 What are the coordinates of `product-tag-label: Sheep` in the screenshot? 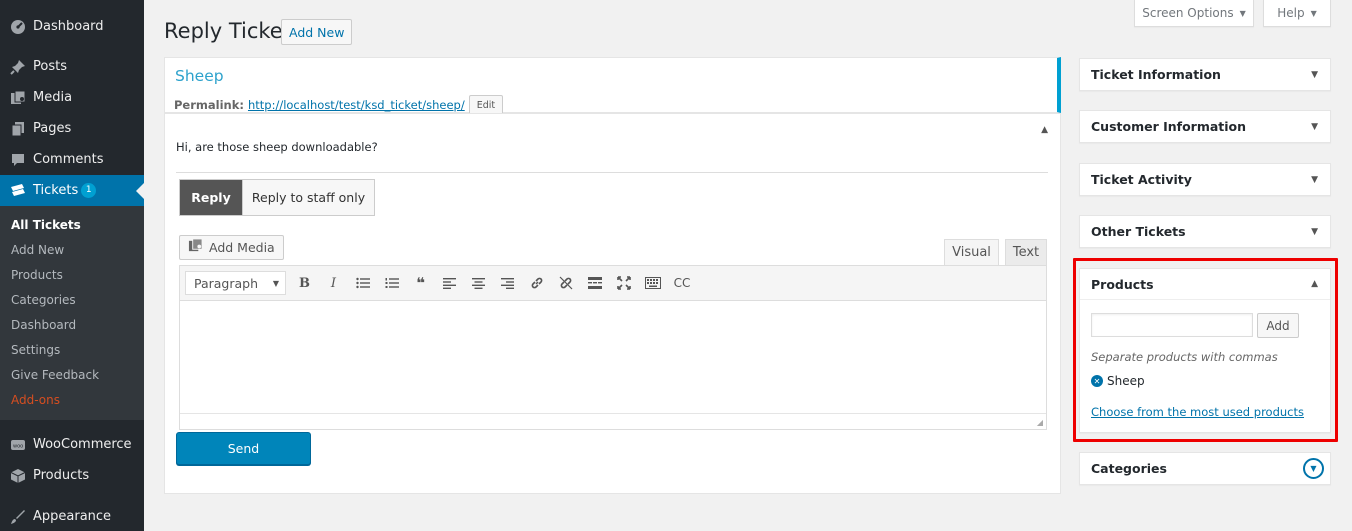 It's located at (1126, 381).